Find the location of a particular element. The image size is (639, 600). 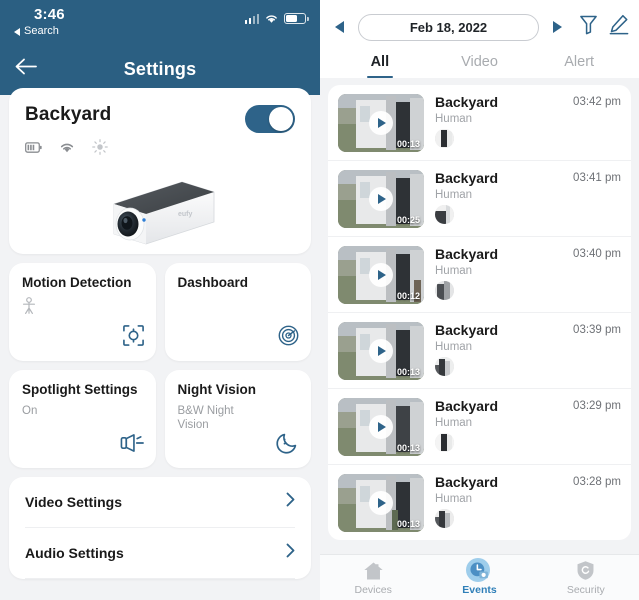

next-day-button is located at coordinates (557, 27).